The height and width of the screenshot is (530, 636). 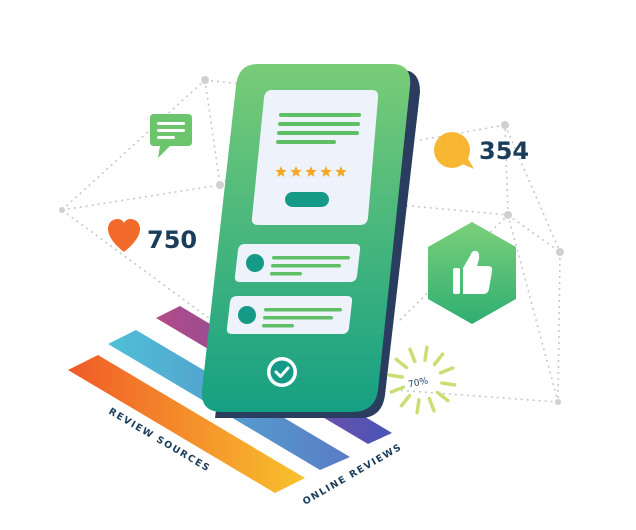 What do you see at coordinates (472, 273) in the screenshot?
I see `thumbs-up-badge` at bounding box center [472, 273].